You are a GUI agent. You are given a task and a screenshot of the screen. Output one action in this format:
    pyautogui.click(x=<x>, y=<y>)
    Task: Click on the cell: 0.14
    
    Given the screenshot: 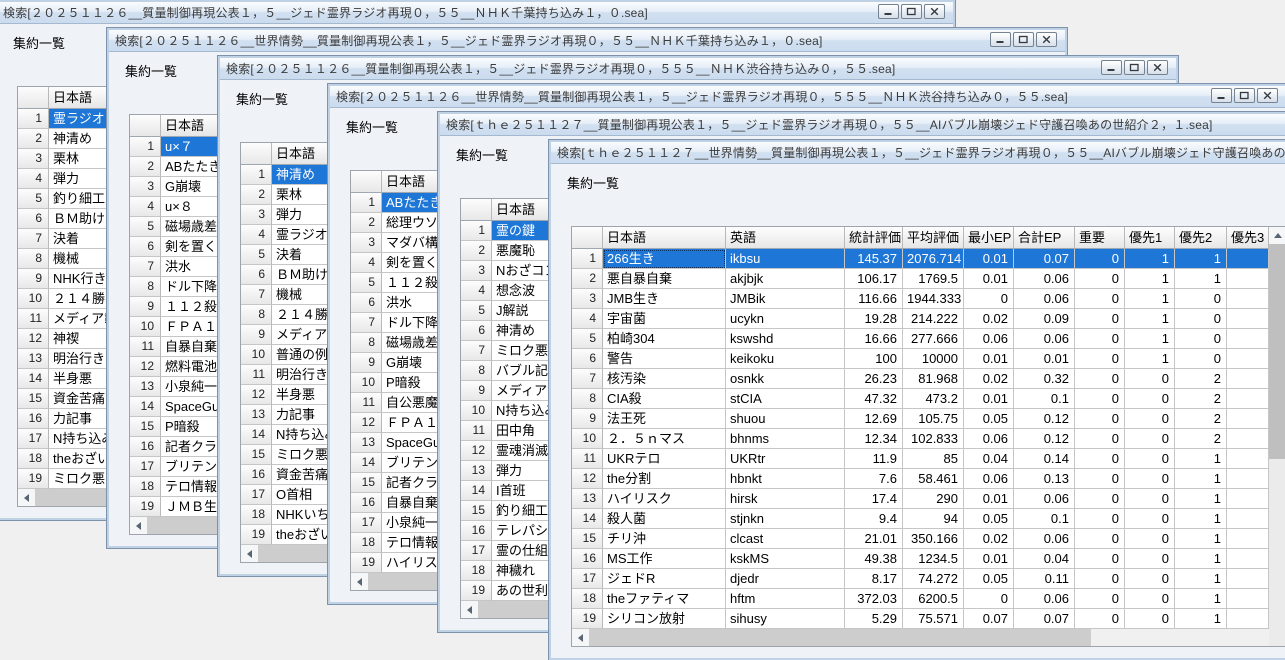 What is the action you would take?
    pyautogui.click(x=1044, y=459)
    